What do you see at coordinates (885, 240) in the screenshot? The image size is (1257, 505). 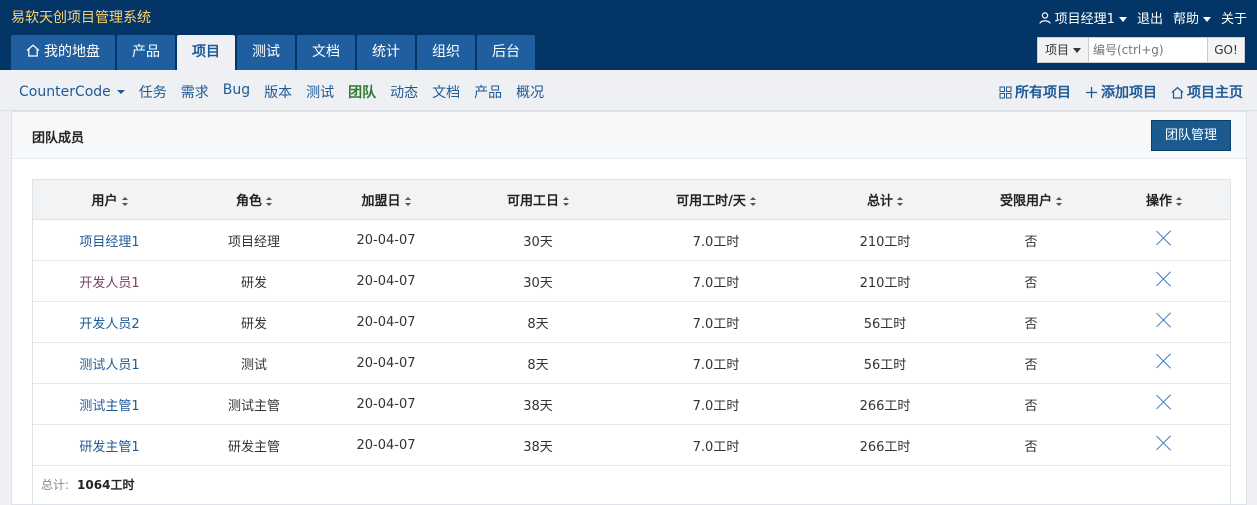 I see `cell-total: 210工时` at bounding box center [885, 240].